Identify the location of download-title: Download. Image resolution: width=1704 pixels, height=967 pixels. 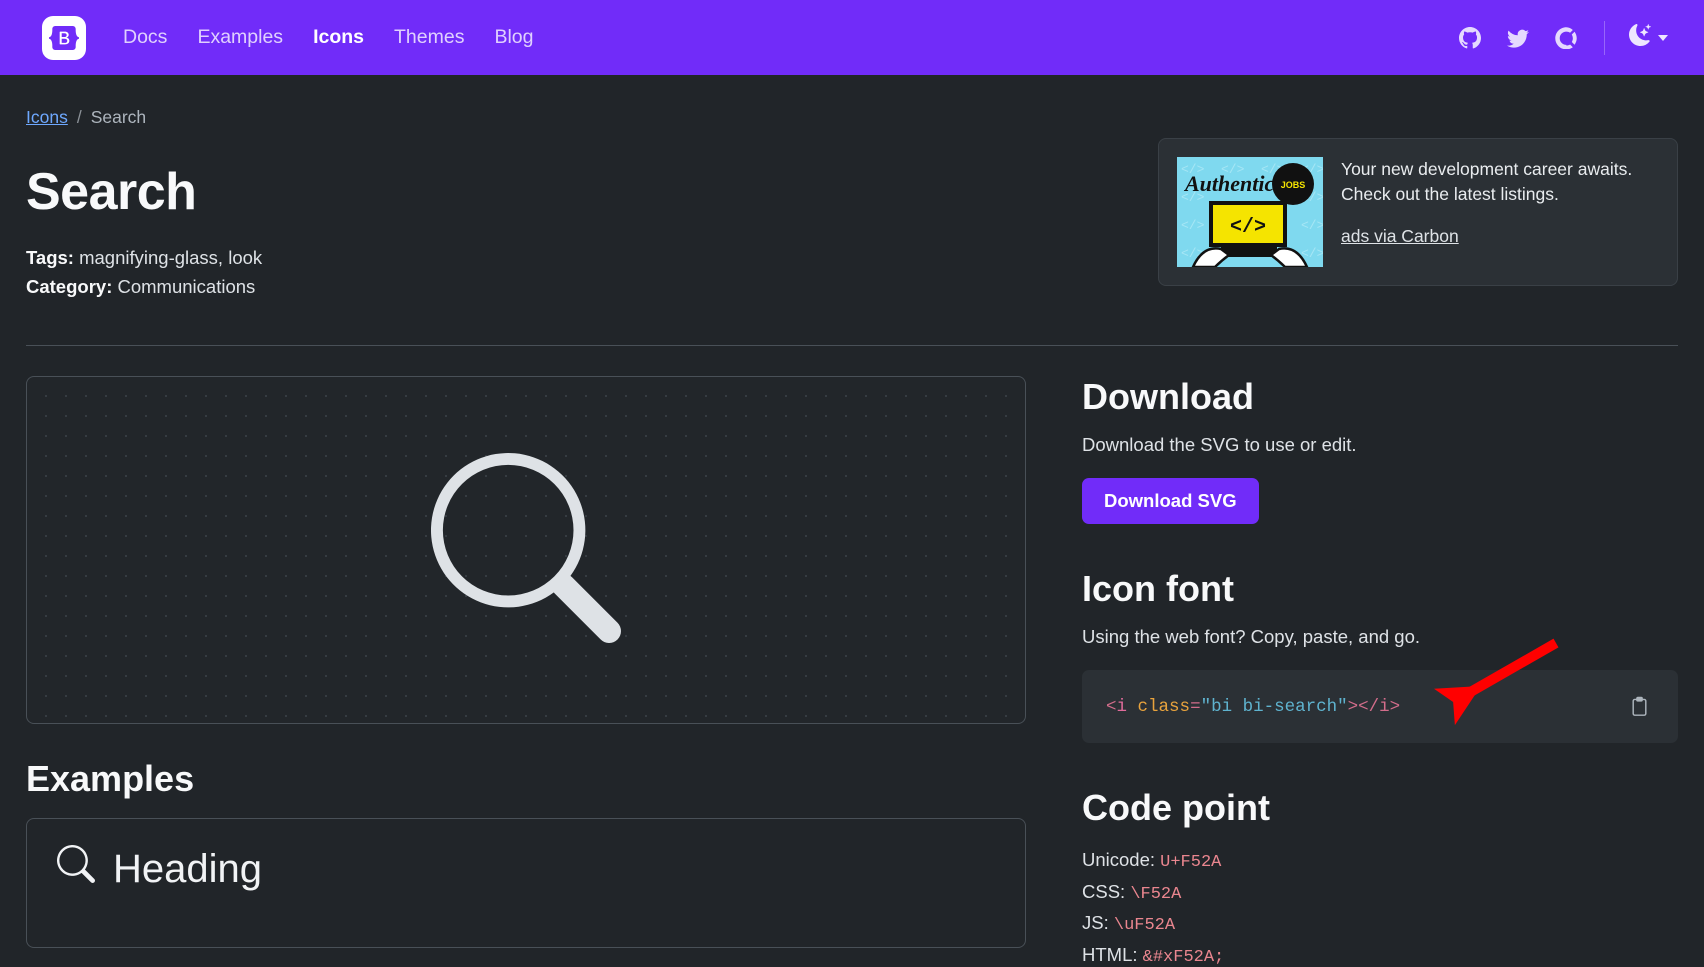
(1168, 397).